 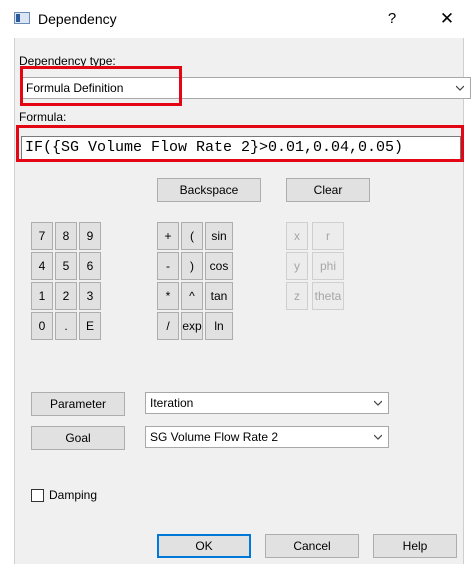 What do you see at coordinates (66, 266) in the screenshot?
I see `digit-key: 5` at bounding box center [66, 266].